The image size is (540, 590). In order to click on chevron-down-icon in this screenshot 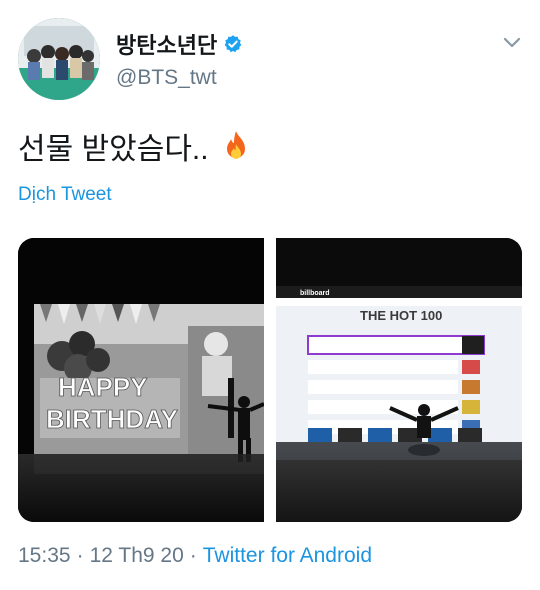, I will do `click(512, 42)`.